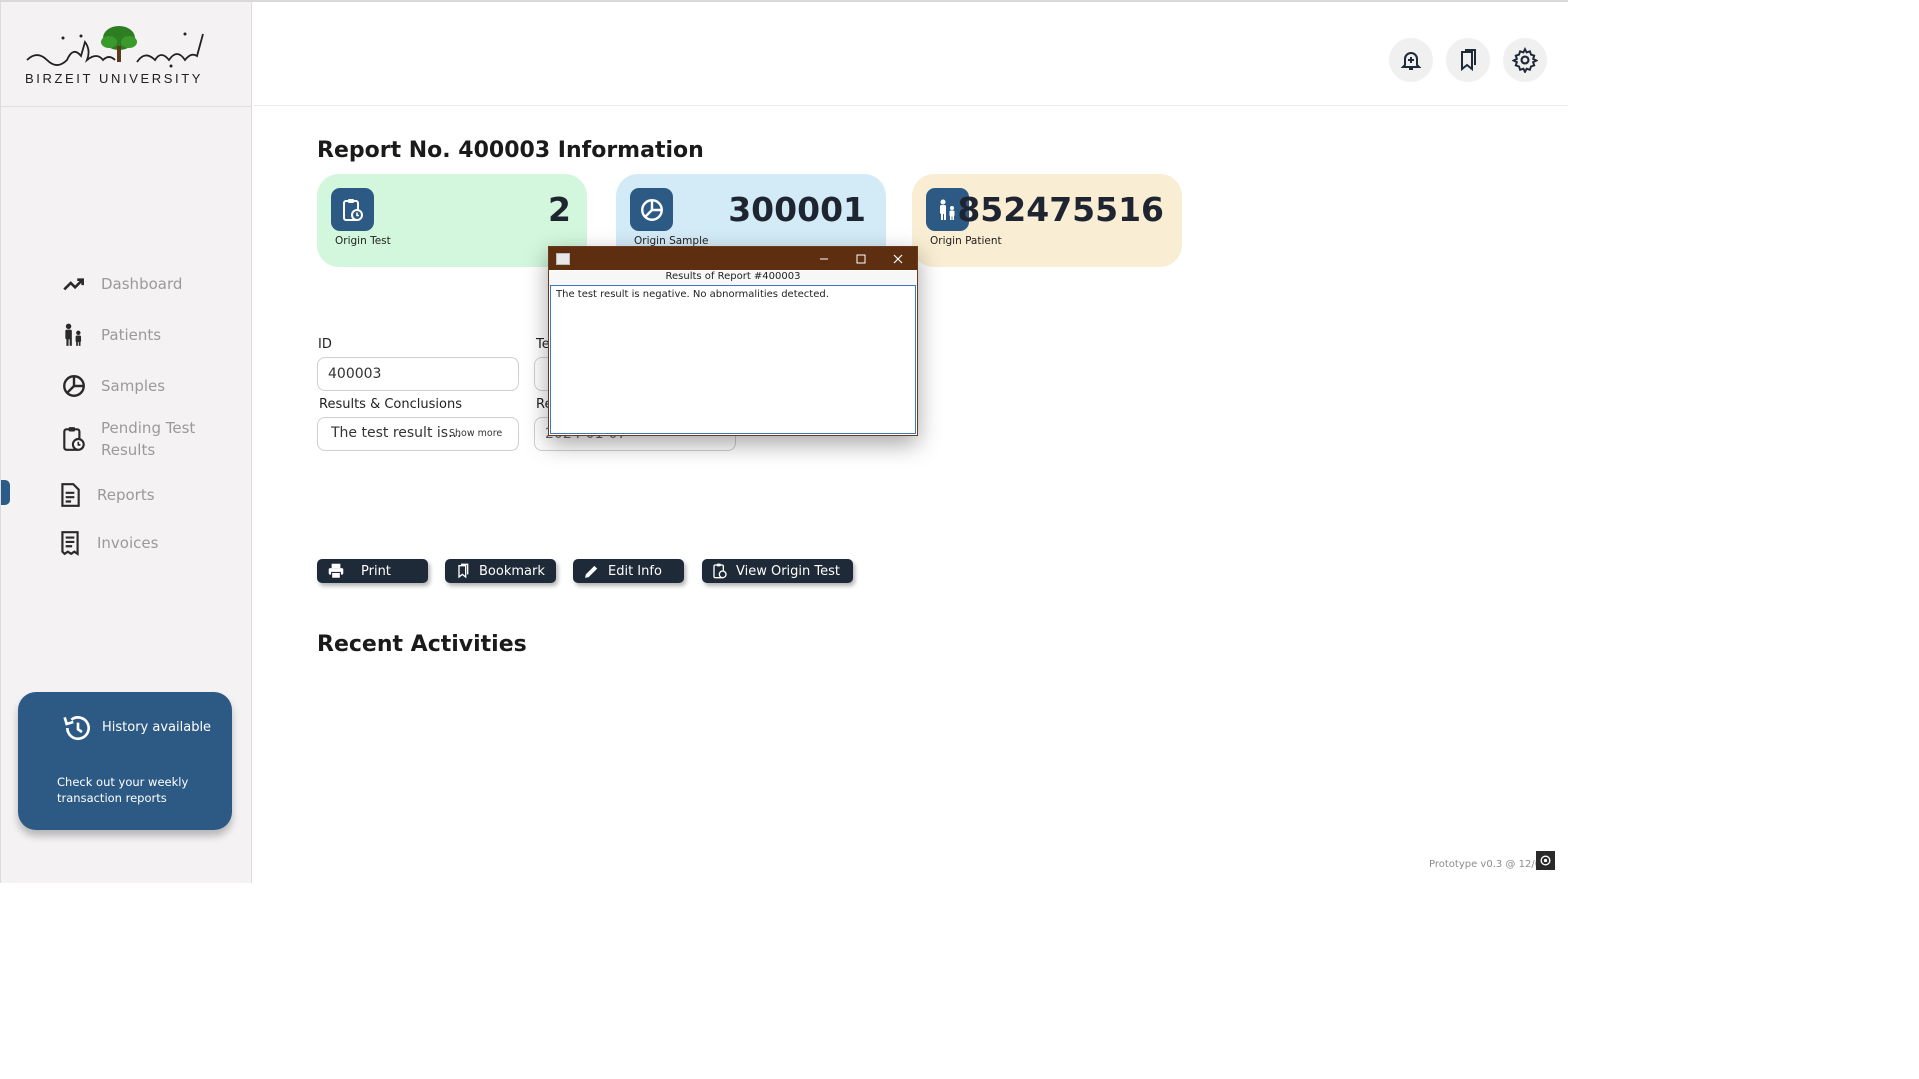 The height and width of the screenshot is (1079, 1919). I want to click on sidebar-item-pending-test-results: Pending Test Results, so click(136, 439).